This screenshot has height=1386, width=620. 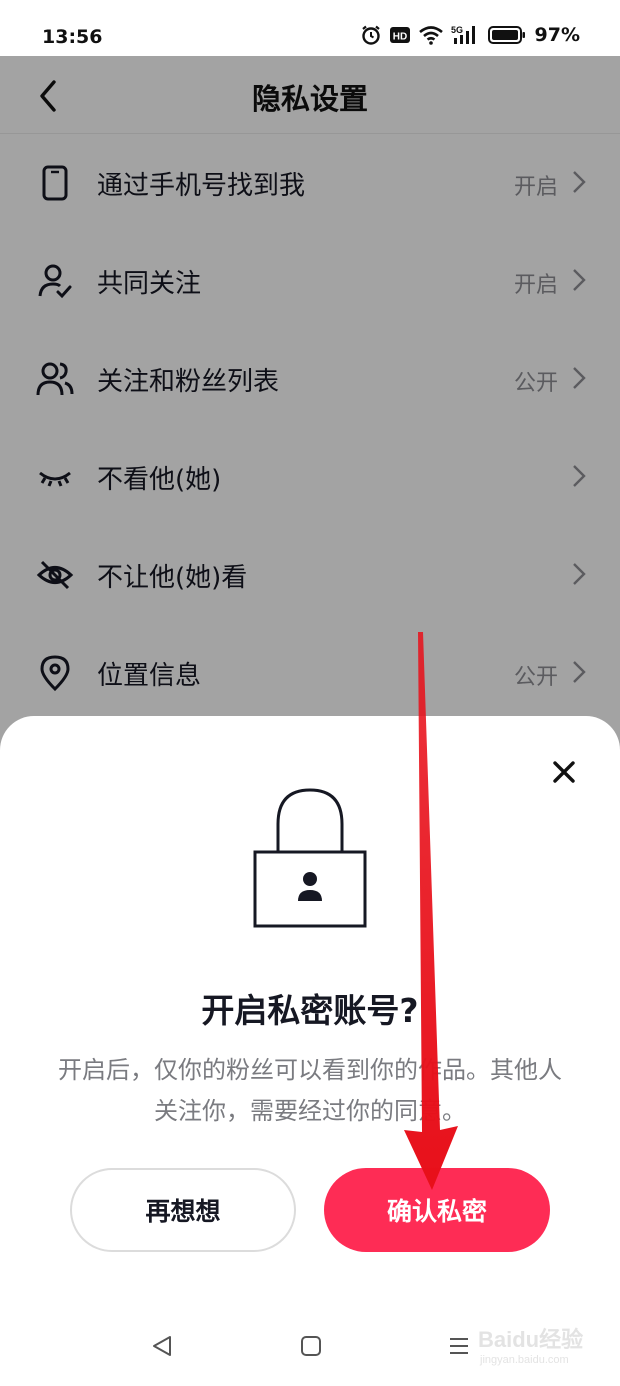 I want to click on status-time: 13:56, so click(x=72, y=37).